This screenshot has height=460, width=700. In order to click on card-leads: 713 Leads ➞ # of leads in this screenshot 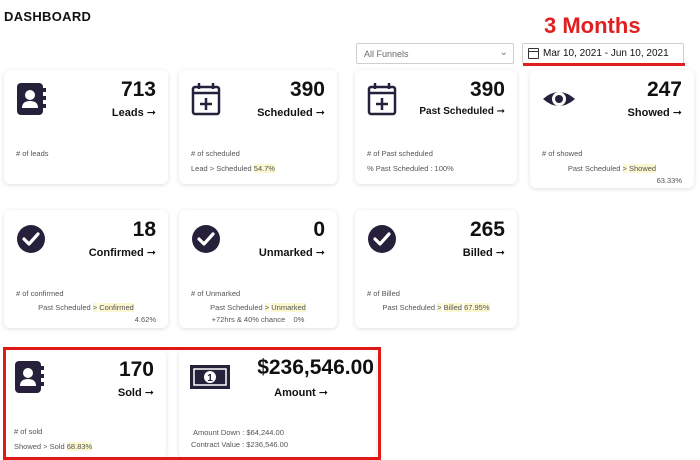, I will do `click(86, 127)`.